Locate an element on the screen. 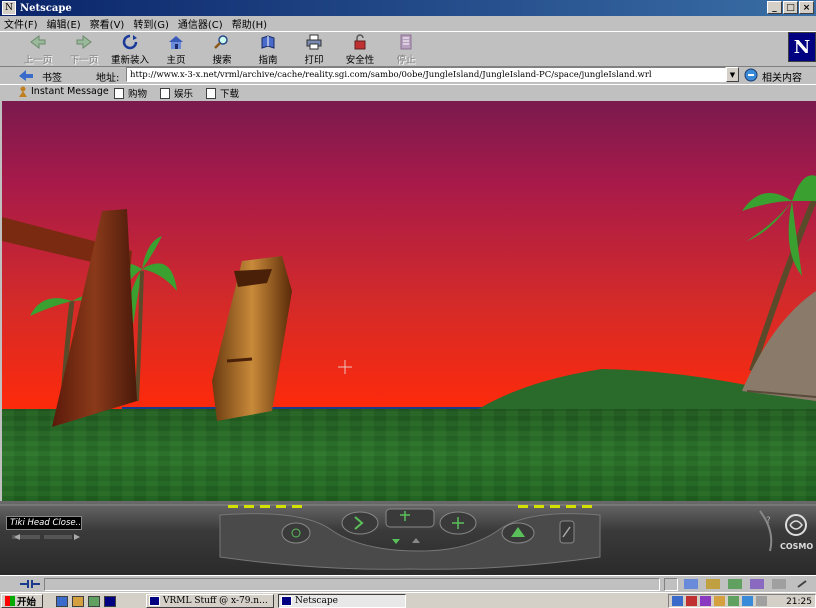 The width and height of the screenshot is (816, 608). search-button: 搜索 is located at coordinates (222, 50).